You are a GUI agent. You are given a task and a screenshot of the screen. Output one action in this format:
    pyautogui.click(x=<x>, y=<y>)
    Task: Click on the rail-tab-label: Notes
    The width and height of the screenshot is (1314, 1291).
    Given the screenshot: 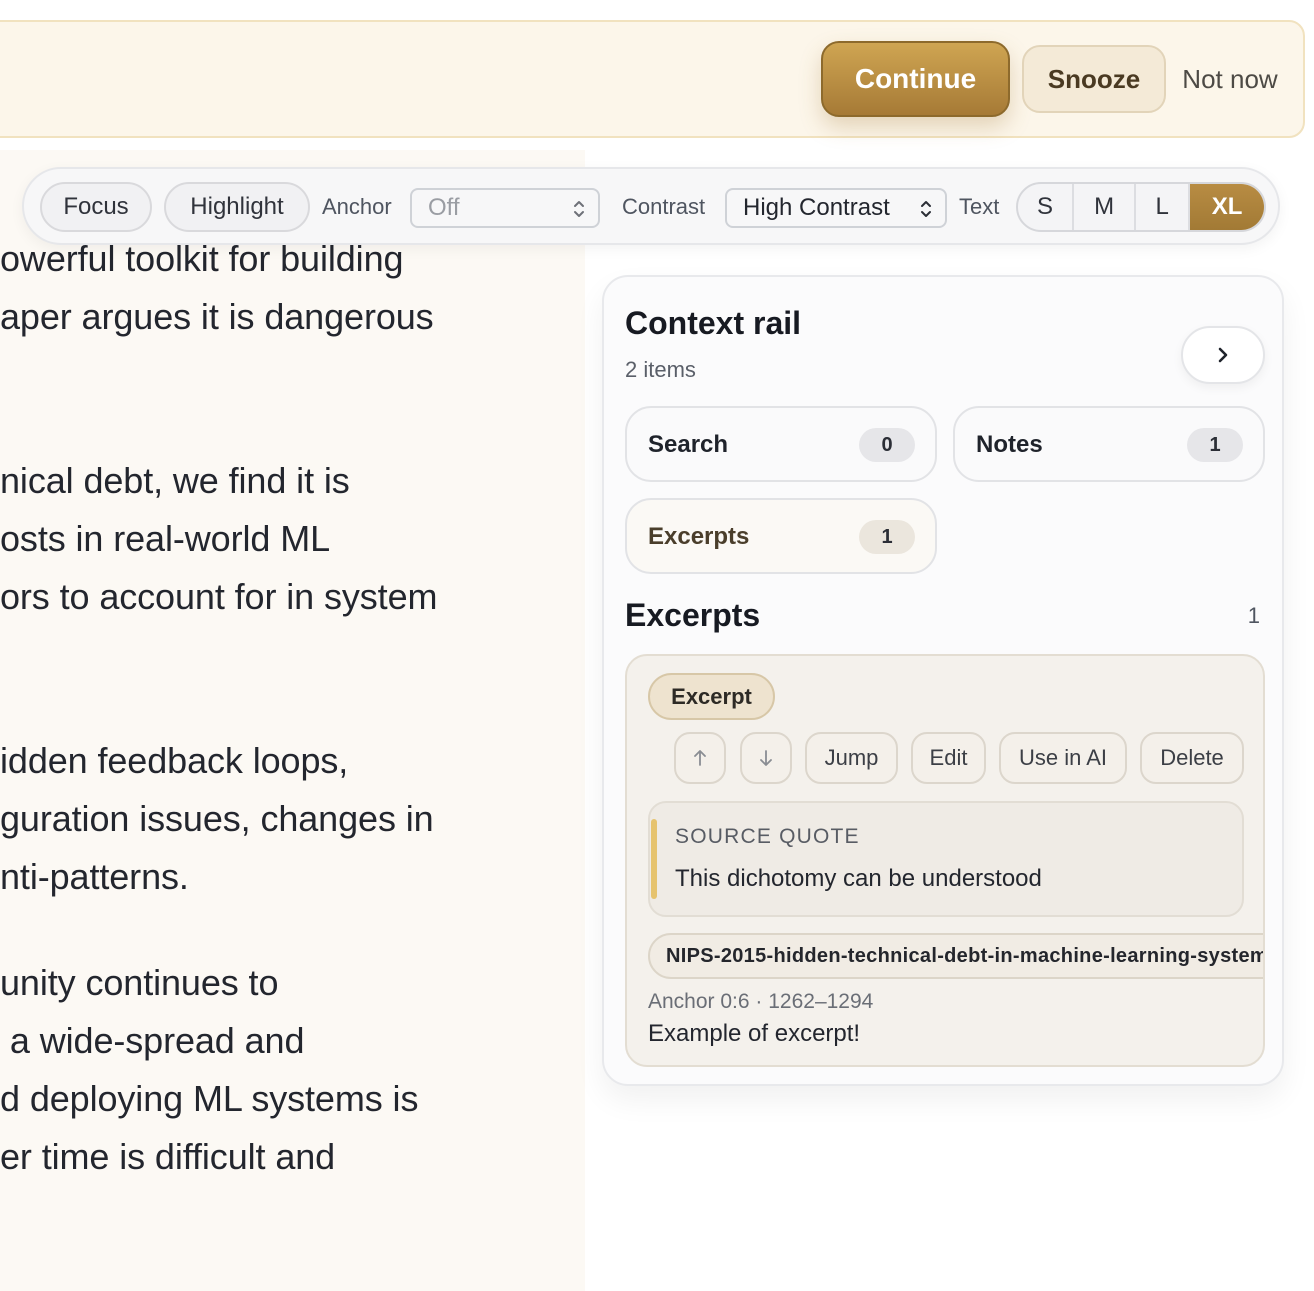 What is the action you would take?
    pyautogui.click(x=1009, y=444)
    